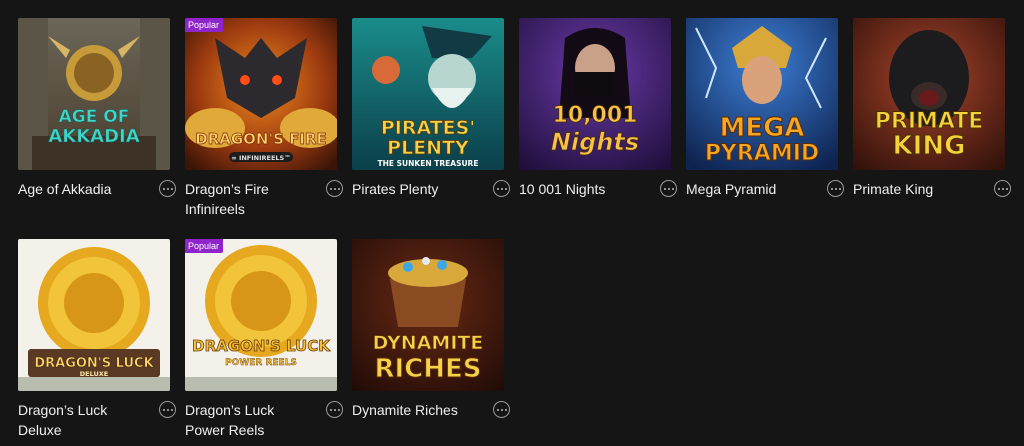  I want to click on game-card-age-of-akkadia: AGE OF AKKADIA Age of Akkadia, so click(97, 118).